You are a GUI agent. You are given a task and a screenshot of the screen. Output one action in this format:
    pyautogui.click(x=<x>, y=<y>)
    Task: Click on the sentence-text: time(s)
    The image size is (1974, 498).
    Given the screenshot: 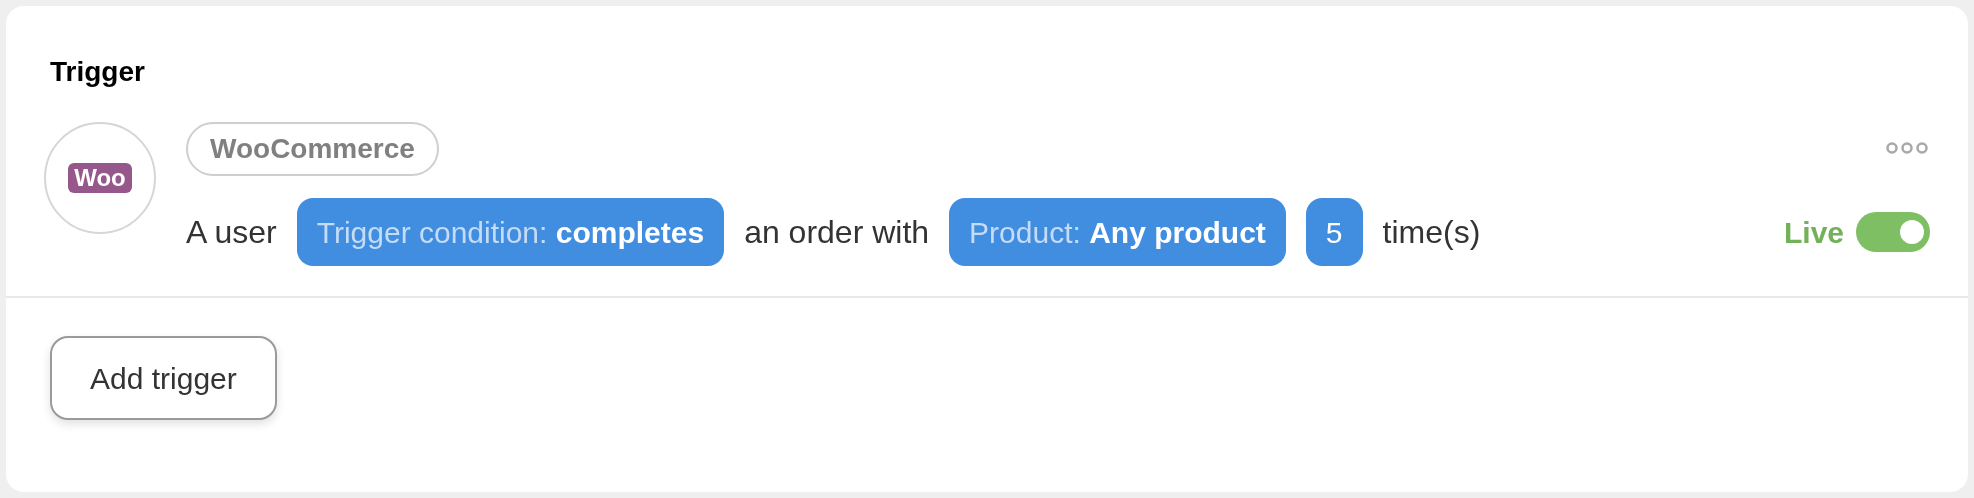 What is the action you would take?
    pyautogui.click(x=1431, y=232)
    